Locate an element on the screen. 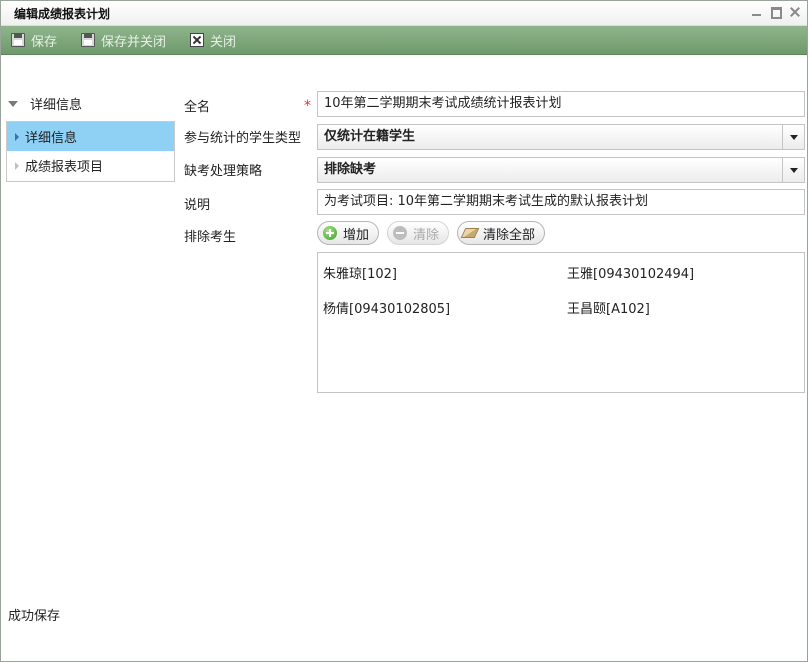  maximize-icon is located at coordinates (776, 12).